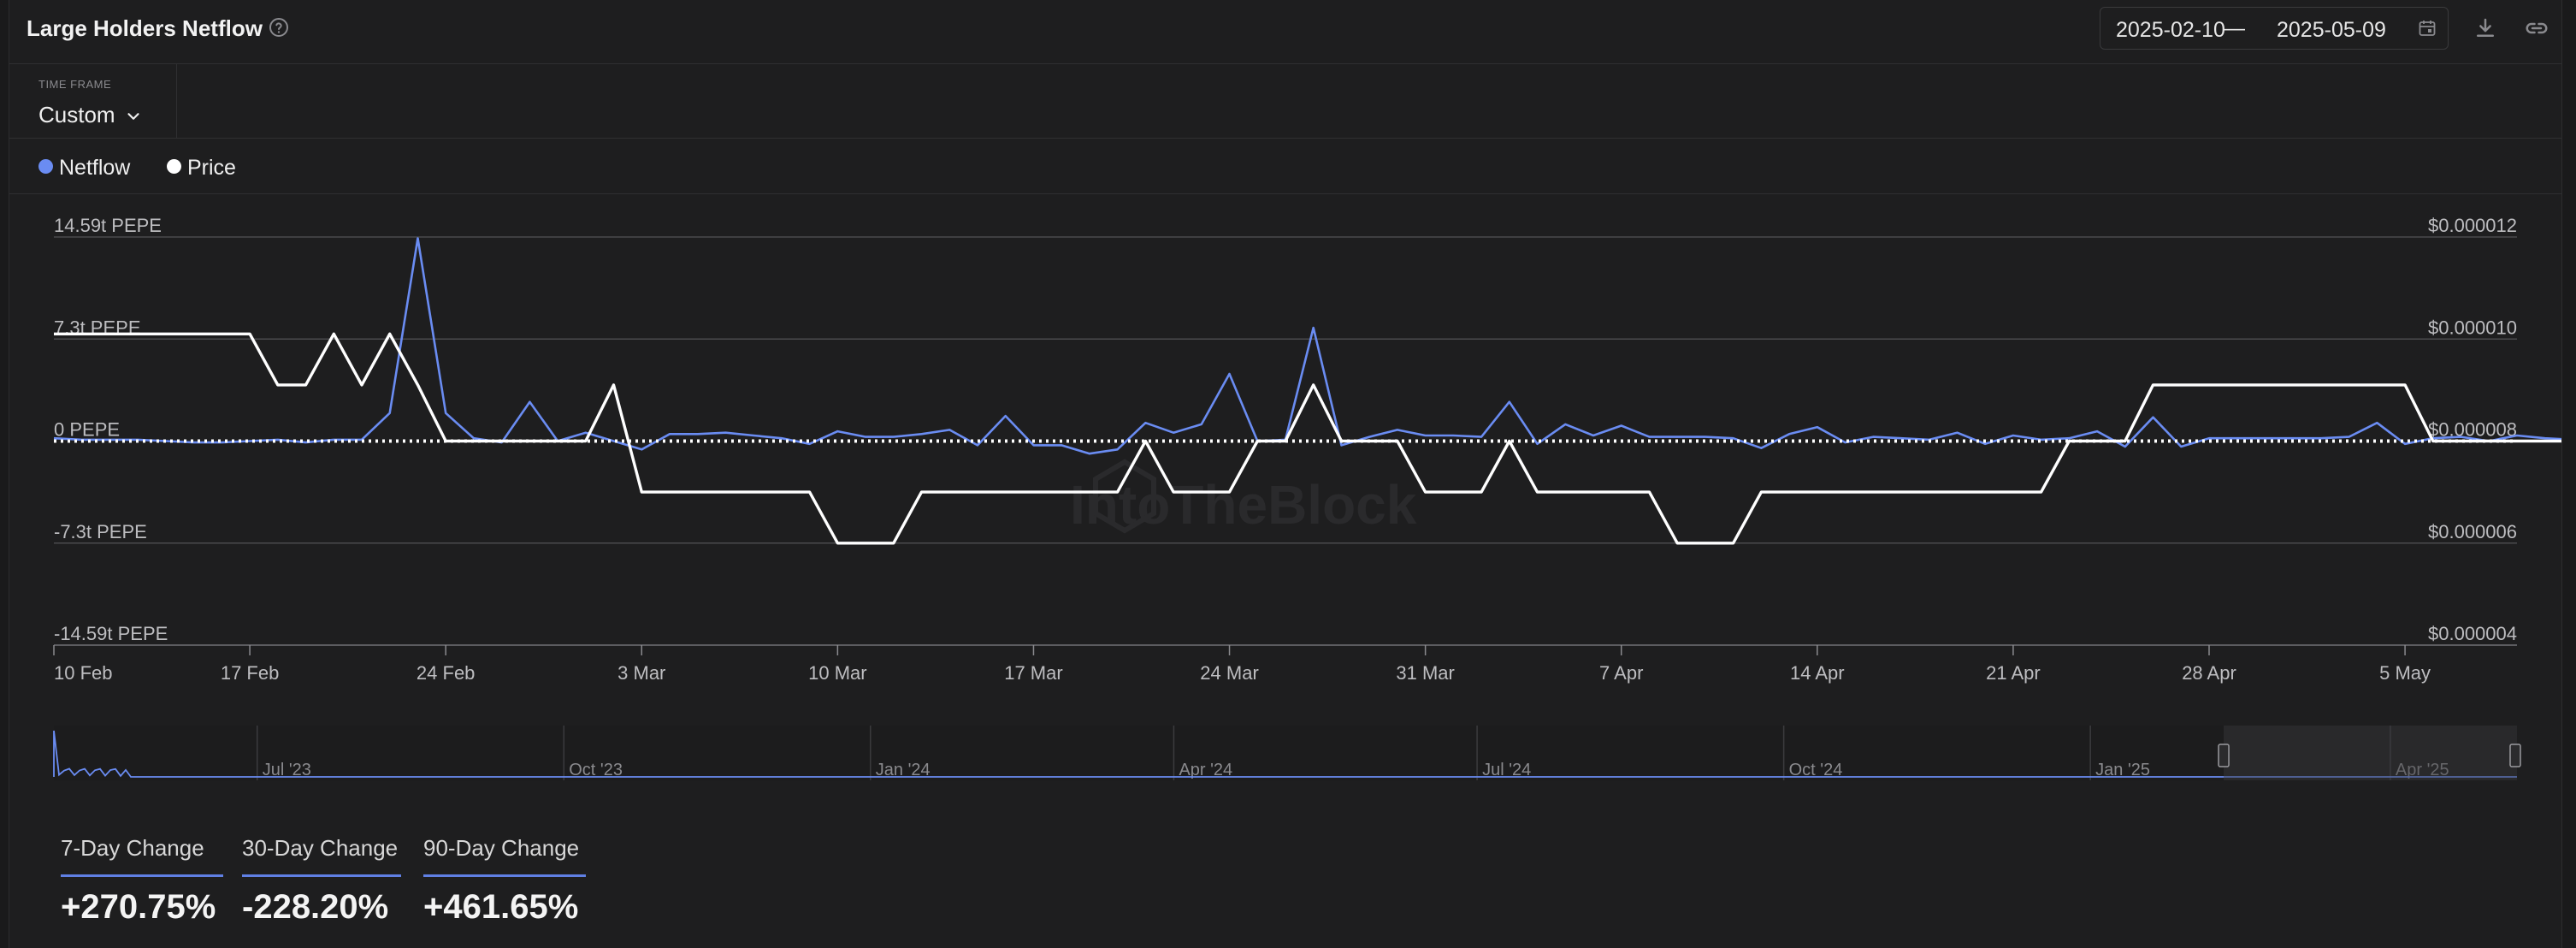  Describe the element at coordinates (2209, 673) in the screenshot. I see `x-axis-label: 28 Apr` at that location.